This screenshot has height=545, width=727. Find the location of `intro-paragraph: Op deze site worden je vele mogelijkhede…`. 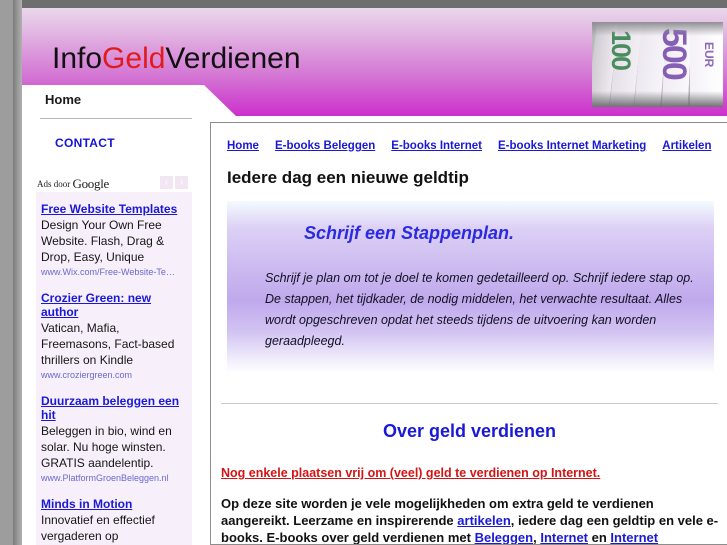

intro-paragraph: Op deze site worden je vele mogelijkhede… is located at coordinates (471, 520).